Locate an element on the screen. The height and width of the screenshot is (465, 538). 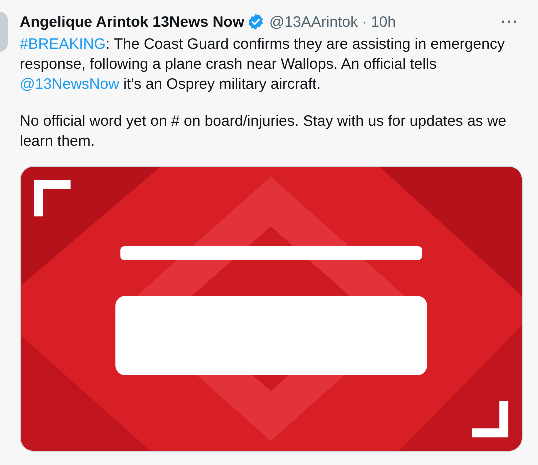
tweet-text: #BREAKING: The Coast Guard confirms they are assisting in emergency response, following a plane crash near Wallops. An official tells @13NewsNow it’s an Osprey military aircraft. is located at coordinates (263, 65).